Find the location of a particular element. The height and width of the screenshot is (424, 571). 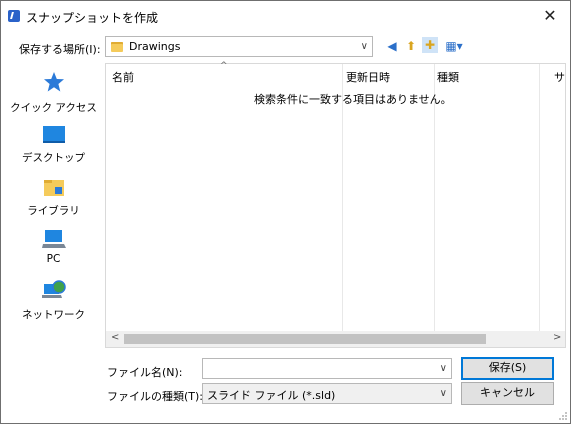

column-header-size: サ is located at coordinates (559, 77).